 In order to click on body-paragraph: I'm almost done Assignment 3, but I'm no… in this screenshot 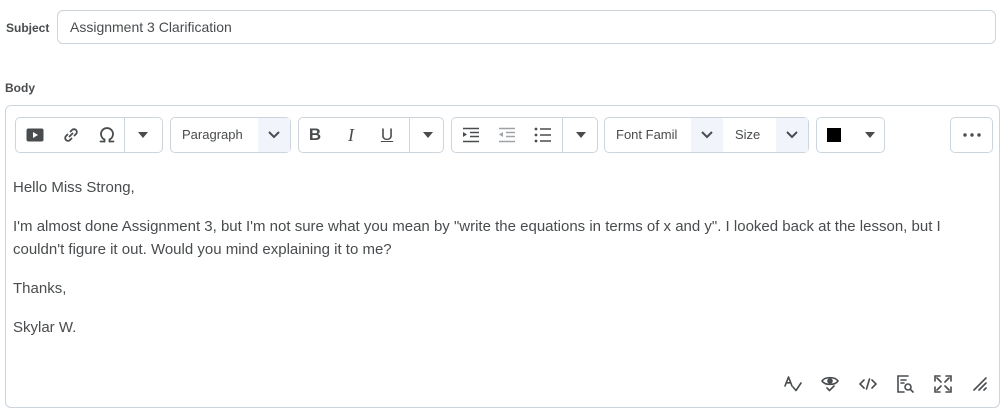, I will do `click(477, 238)`.